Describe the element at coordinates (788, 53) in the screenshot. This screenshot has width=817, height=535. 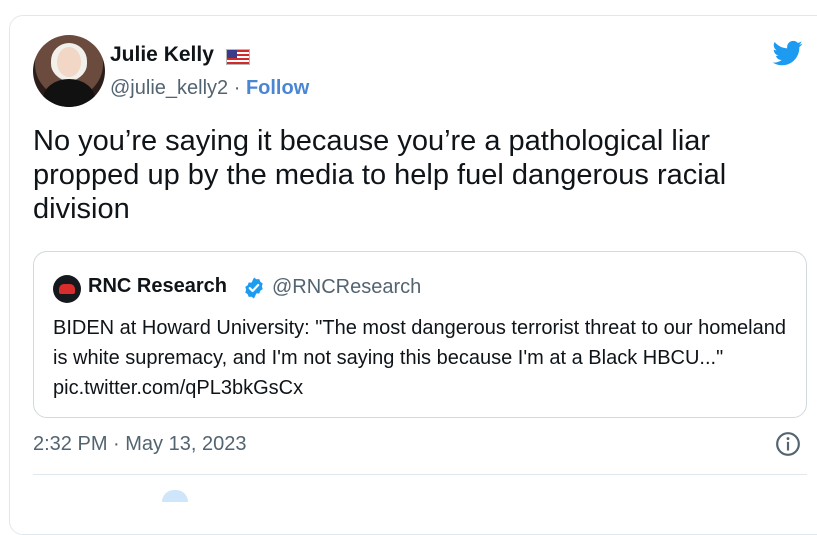
I see `twitter-bird-icon` at that location.